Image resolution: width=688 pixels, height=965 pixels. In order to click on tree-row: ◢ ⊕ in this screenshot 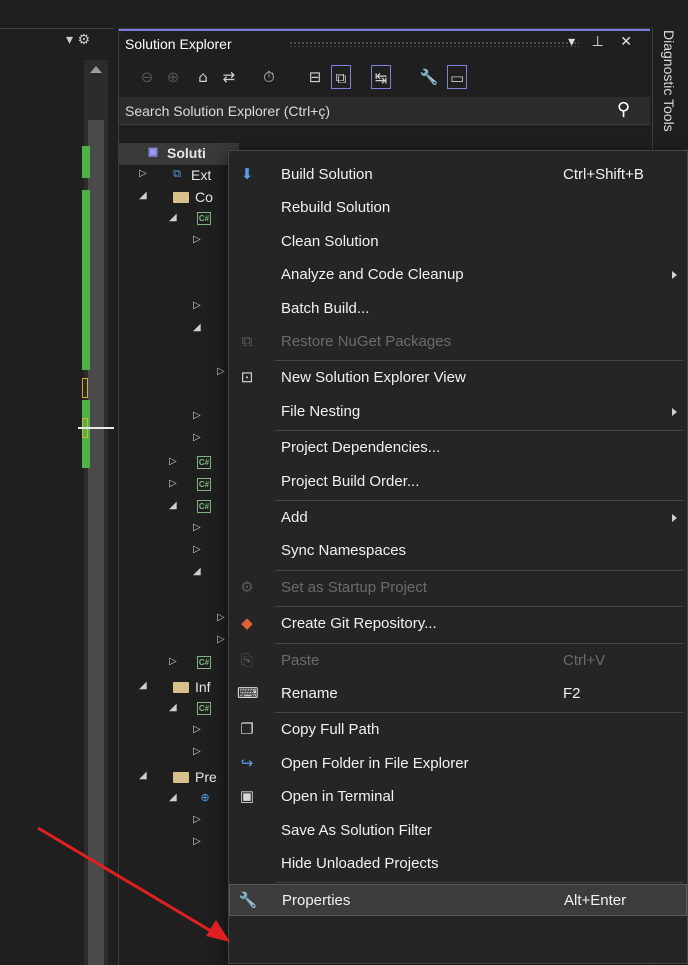, I will do `click(174, 800)`.